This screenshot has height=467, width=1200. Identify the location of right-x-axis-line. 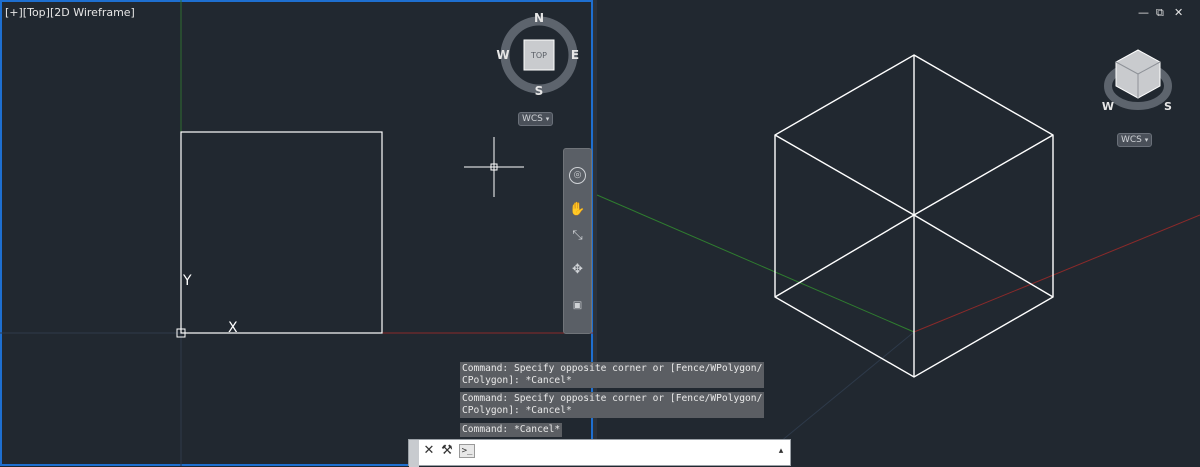
(1056, 273).